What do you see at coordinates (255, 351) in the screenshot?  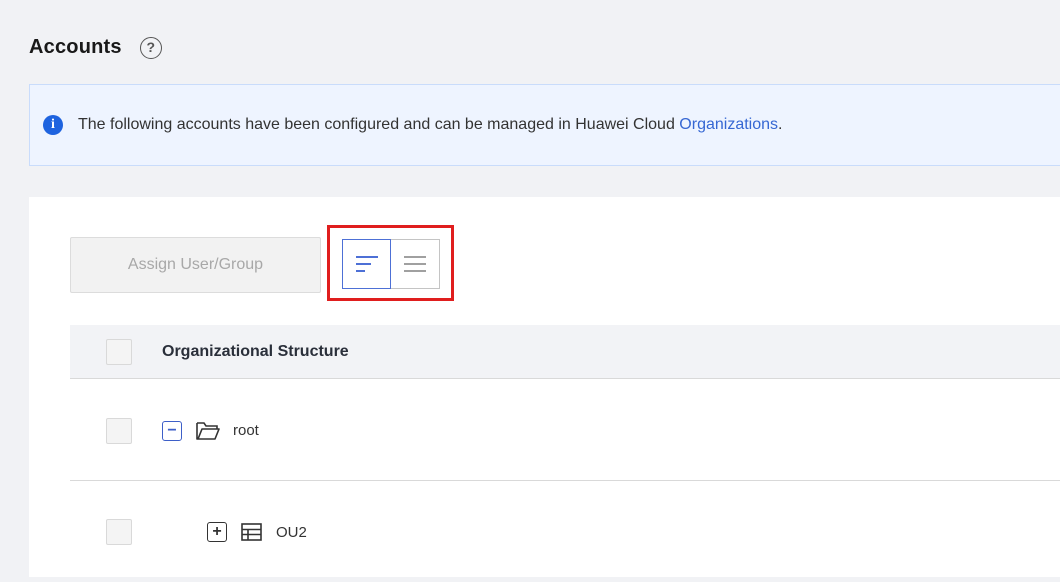 I see `column-organizational-structure: Organizational Structure` at bounding box center [255, 351].